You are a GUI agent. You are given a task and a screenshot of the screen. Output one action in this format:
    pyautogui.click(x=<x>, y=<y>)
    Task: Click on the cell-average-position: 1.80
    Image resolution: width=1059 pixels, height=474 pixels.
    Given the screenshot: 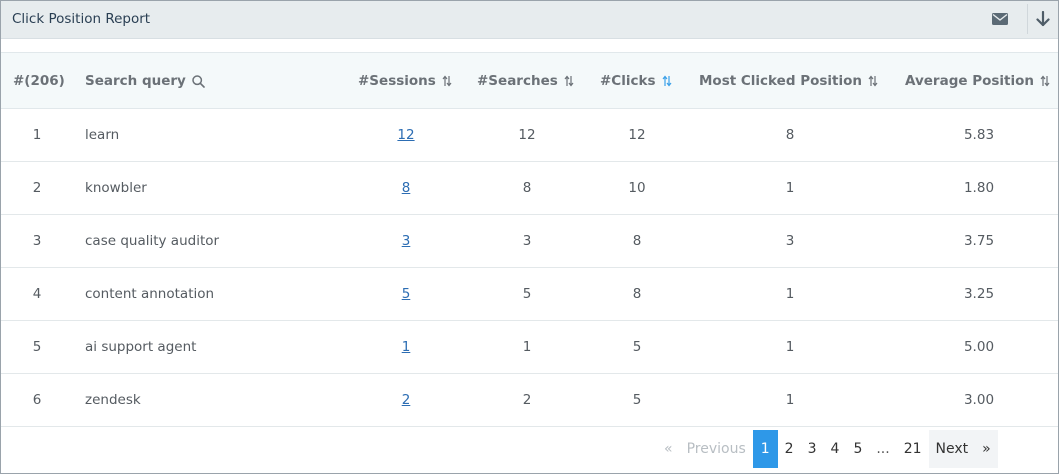 What is the action you would take?
    pyautogui.click(x=979, y=188)
    